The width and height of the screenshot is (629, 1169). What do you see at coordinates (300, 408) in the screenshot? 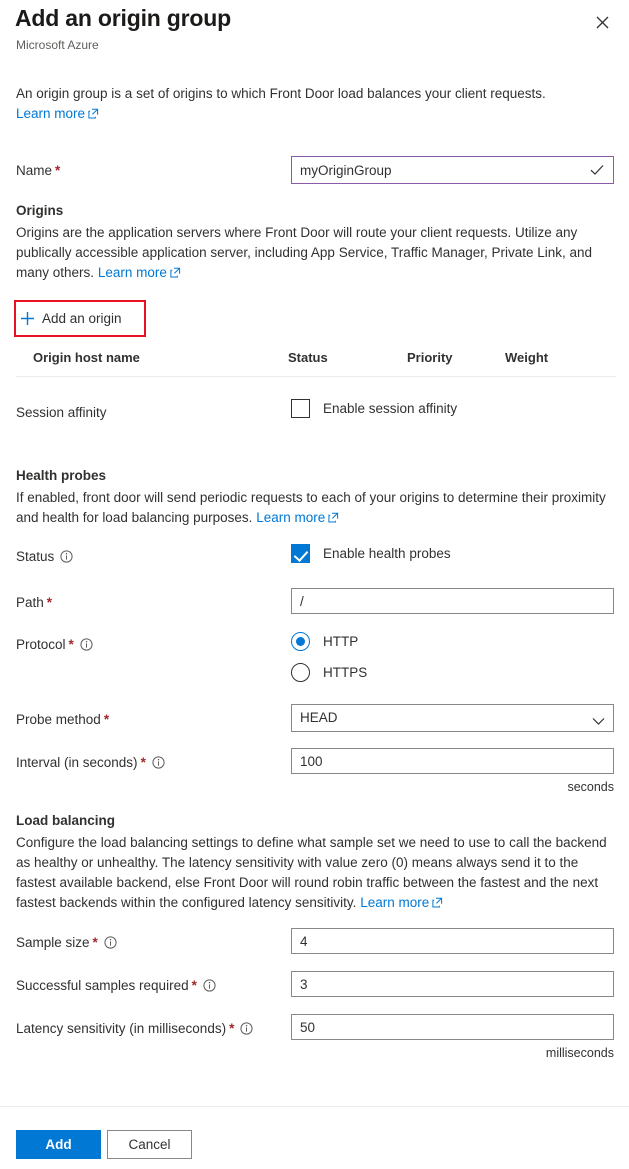
I see `enable-session-affinity-checkbox` at bounding box center [300, 408].